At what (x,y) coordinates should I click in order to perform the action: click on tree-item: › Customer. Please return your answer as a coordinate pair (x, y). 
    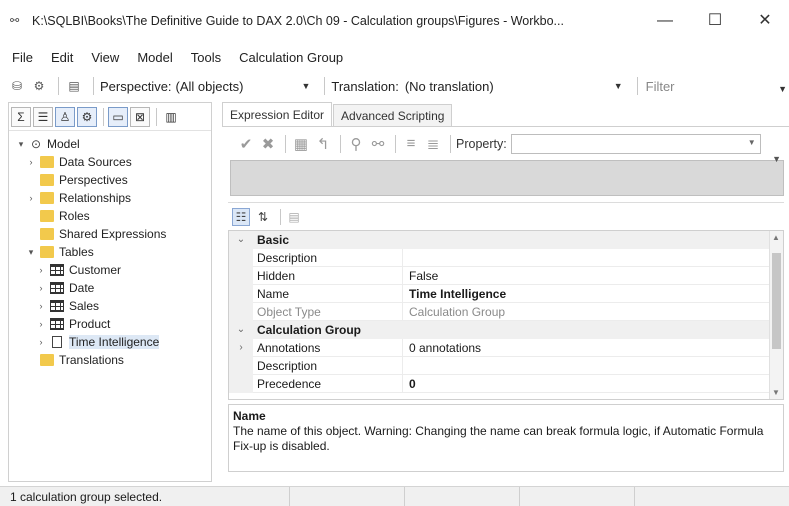
    Looking at the image, I should click on (110, 270).